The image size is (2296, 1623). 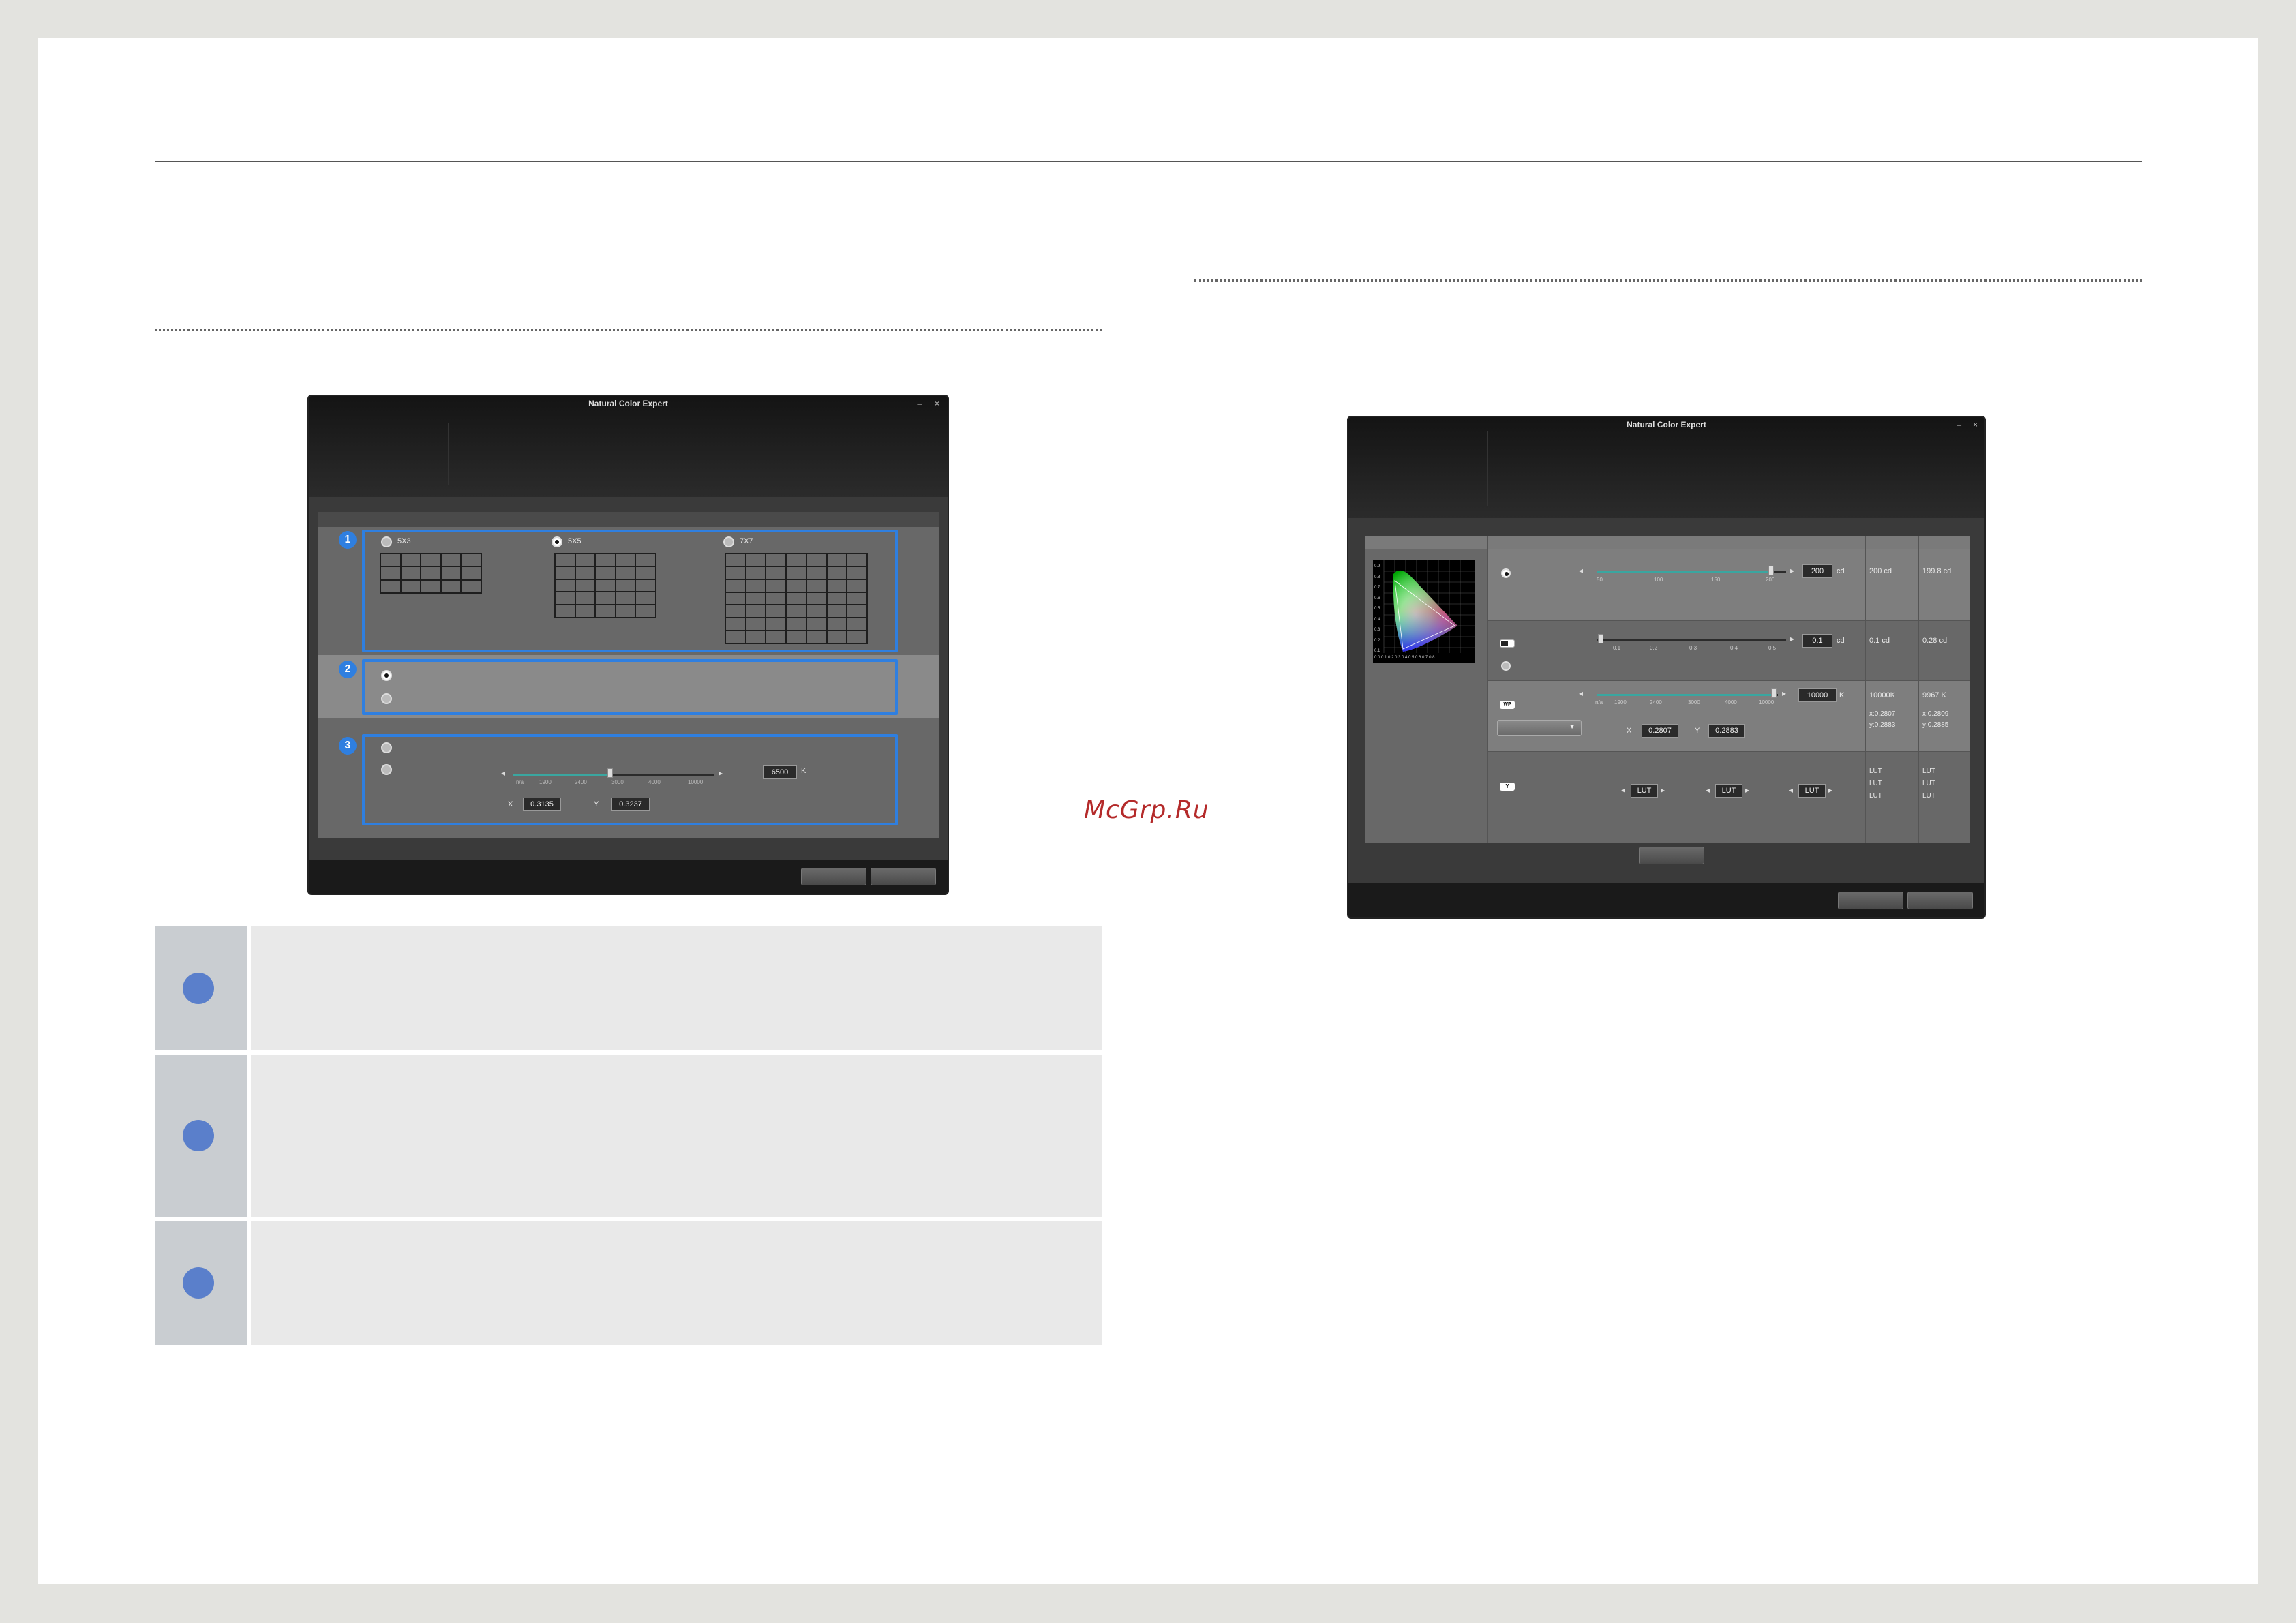 I want to click on gamma-icon: Y, so click(x=1508, y=787).